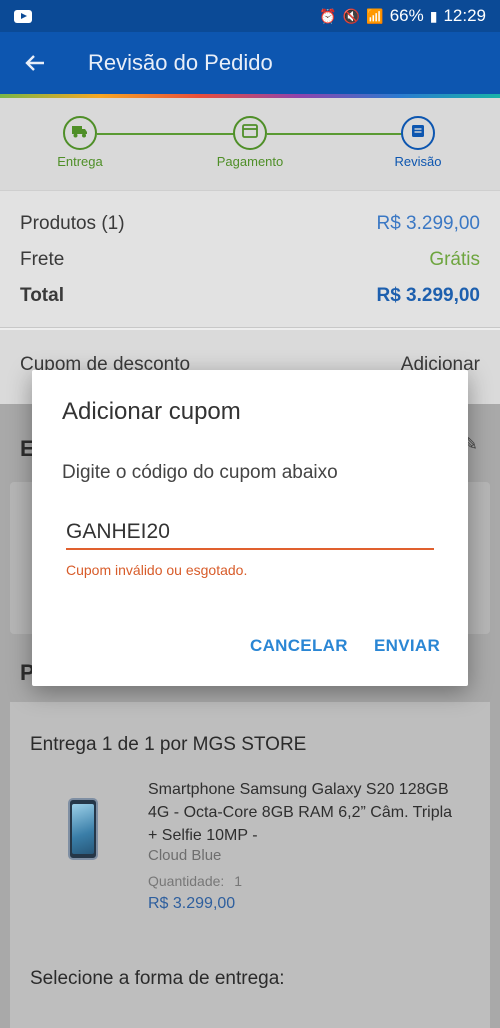 Image resolution: width=500 pixels, height=1028 pixels. I want to click on shipping-value: Grátis, so click(454, 259).